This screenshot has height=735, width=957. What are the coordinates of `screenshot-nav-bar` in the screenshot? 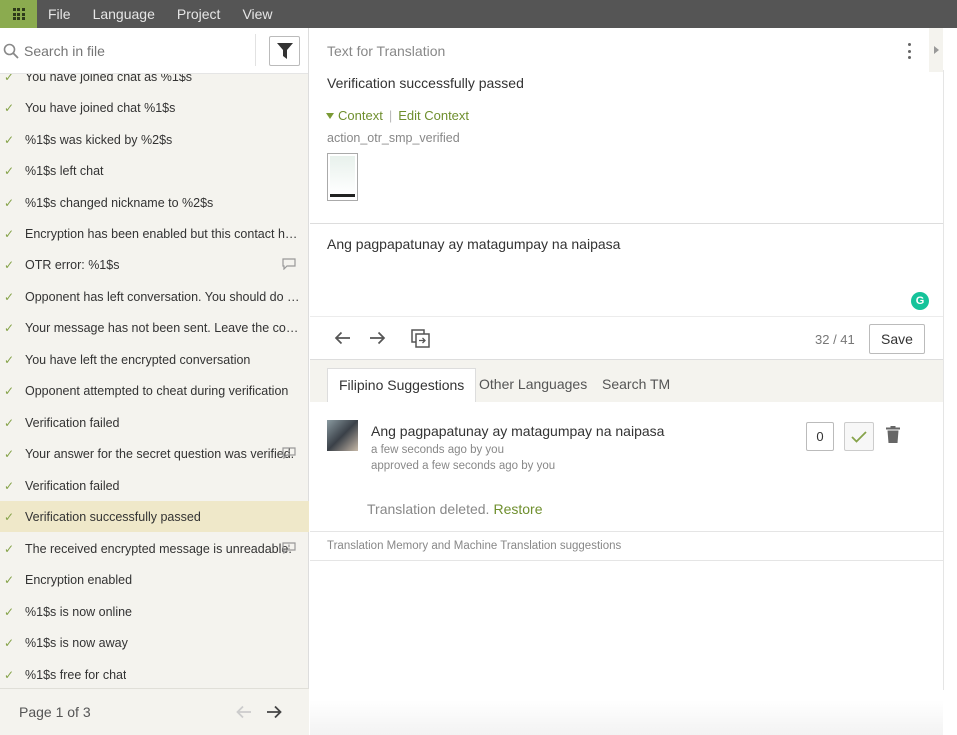 It's located at (342, 195).